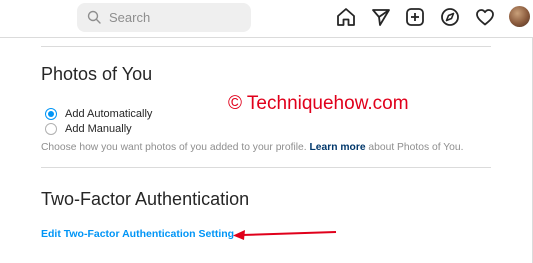  Describe the element at coordinates (164, 17) in the screenshot. I see `search-box: Search` at that location.